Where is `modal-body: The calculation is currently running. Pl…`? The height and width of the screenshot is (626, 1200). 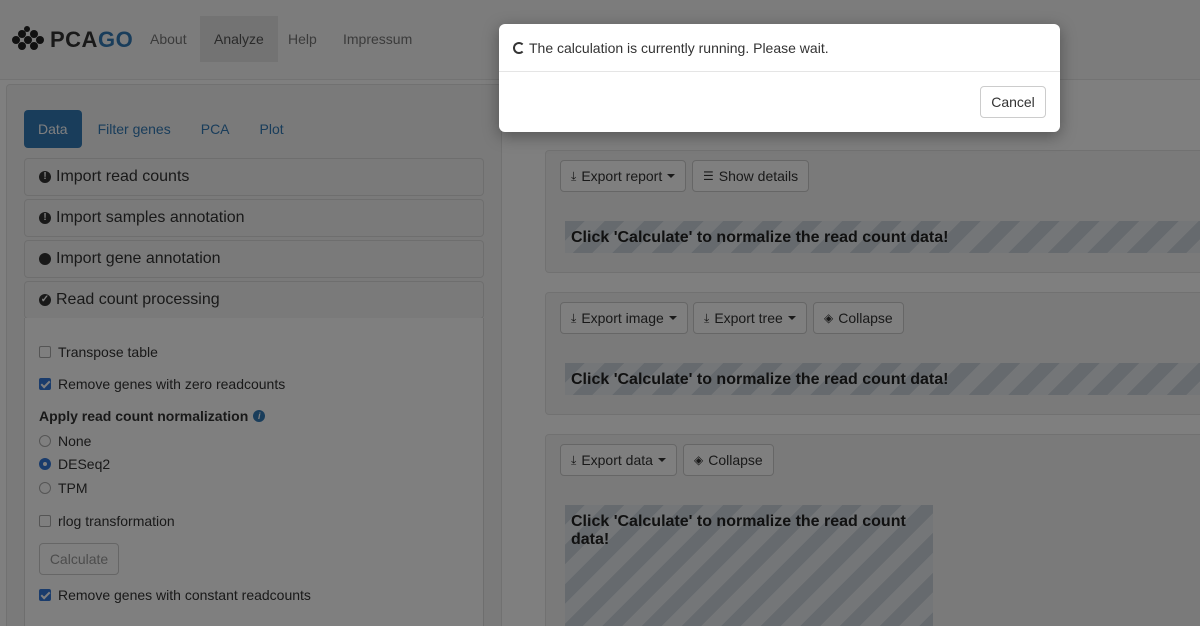
modal-body: The calculation is currently running. Pl… is located at coordinates (779, 48).